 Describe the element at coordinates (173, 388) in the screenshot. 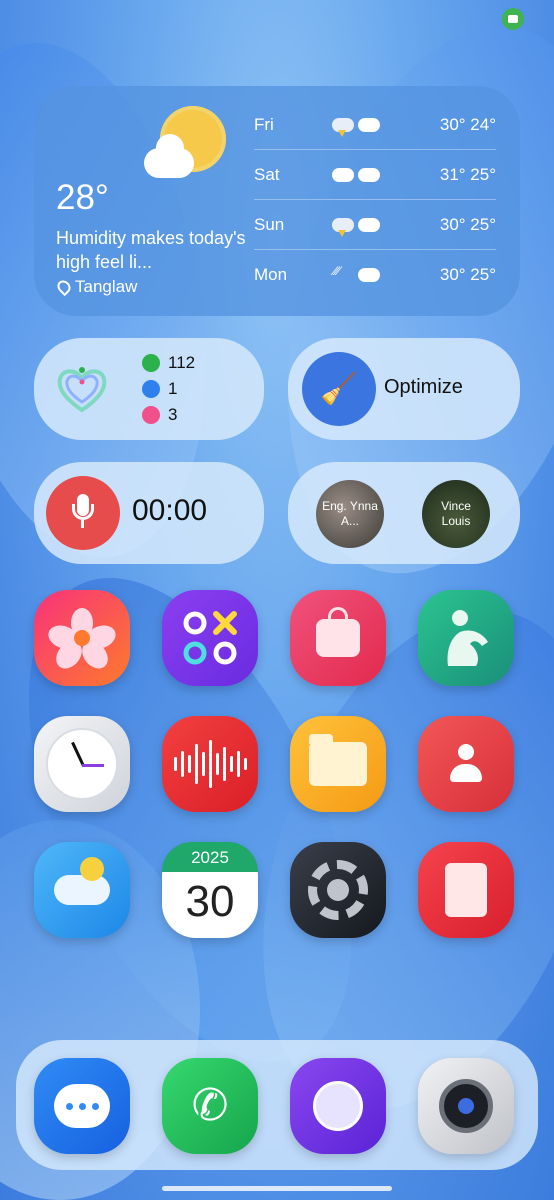

I see `active-time-value: 1` at that location.